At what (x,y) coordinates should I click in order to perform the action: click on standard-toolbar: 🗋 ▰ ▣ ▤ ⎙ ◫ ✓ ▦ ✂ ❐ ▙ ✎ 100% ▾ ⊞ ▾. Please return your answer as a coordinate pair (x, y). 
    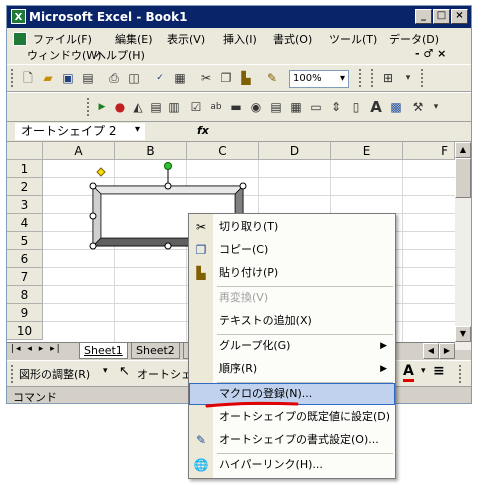
    Looking at the image, I should click on (239, 78).